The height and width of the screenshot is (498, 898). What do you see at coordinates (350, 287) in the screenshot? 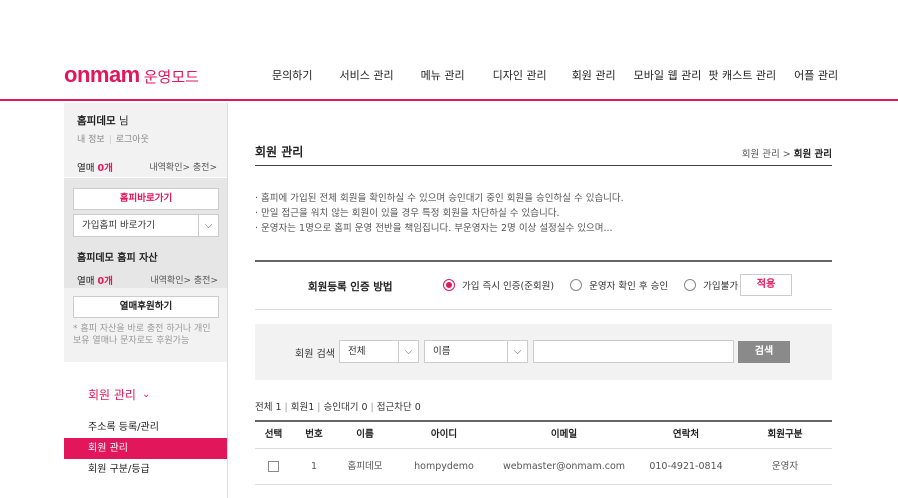
I see `auth-method-label: 회원등록 인증 방법` at bounding box center [350, 287].